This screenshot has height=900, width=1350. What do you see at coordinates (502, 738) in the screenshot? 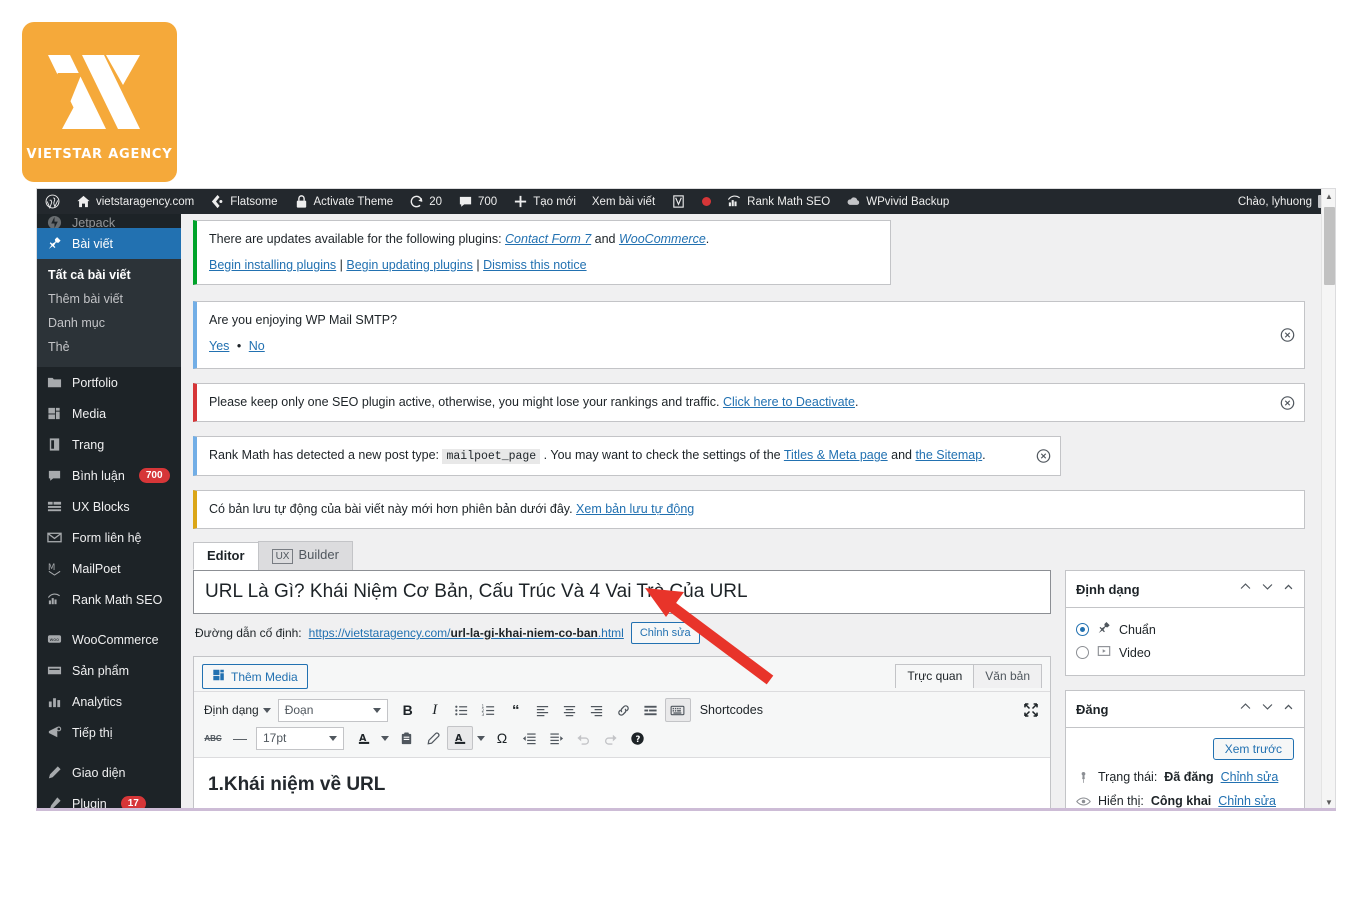
I see `special-character-icon: Ω` at bounding box center [502, 738].